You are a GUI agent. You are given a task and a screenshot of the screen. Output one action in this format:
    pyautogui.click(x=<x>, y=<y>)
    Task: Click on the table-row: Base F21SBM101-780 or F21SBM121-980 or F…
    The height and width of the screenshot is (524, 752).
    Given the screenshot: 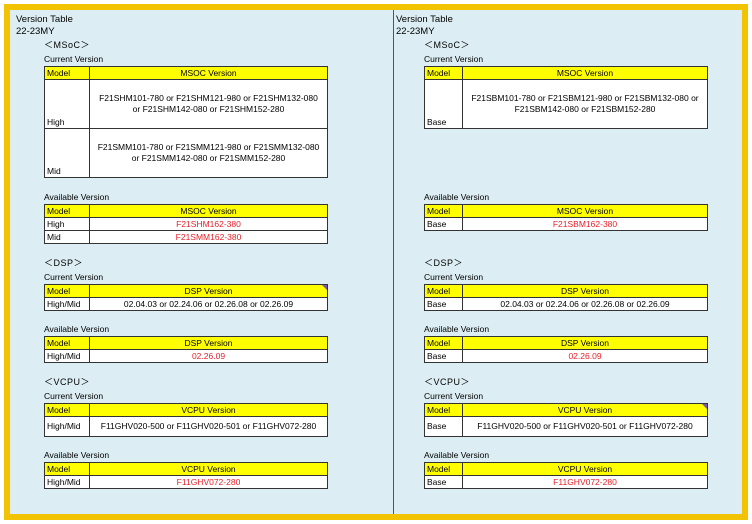 What is the action you would take?
    pyautogui.click(x=566, y=104)
    